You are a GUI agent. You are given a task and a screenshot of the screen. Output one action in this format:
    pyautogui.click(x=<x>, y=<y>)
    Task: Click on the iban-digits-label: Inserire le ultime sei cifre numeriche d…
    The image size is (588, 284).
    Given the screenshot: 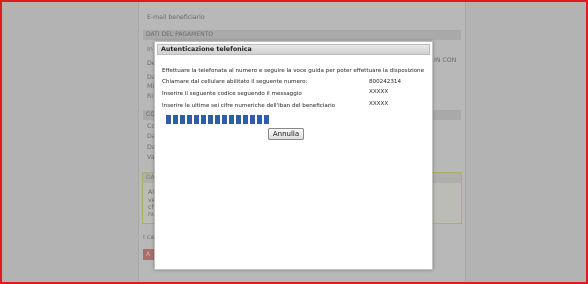 What is the action you would take?
    pyautogui.click(x=249, y=106)
    